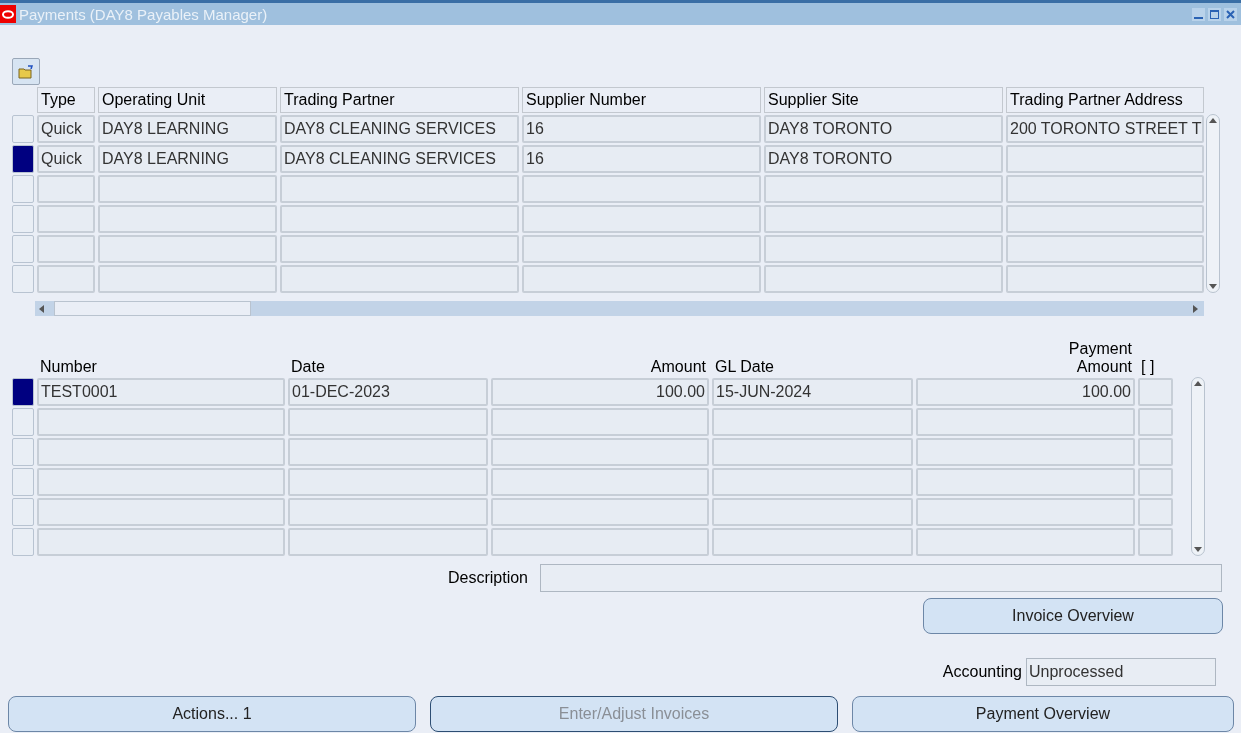  Describe the element at coordinates (399, 100) in the screenshot. I see `column-header: Trading Partner` at that location.